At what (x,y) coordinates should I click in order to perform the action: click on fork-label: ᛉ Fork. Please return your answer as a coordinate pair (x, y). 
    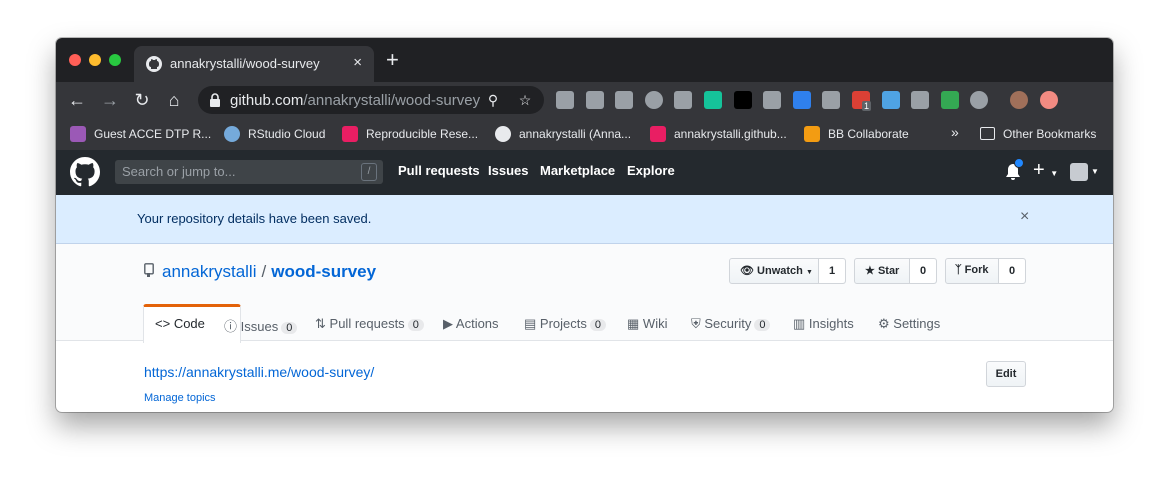
    Looking at the image, I should click on (972, 270).